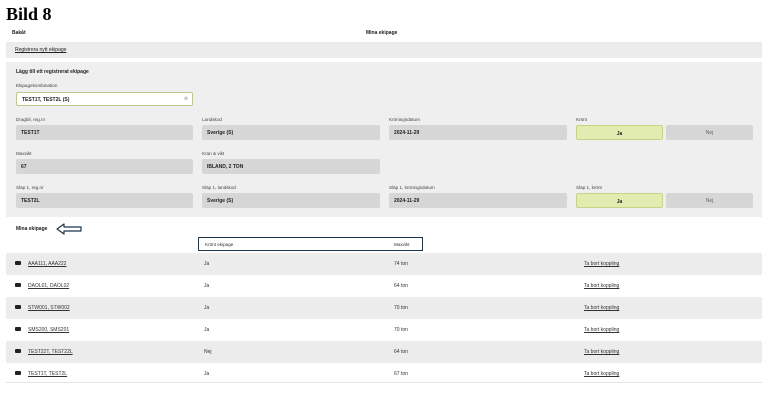  I want to click on slap-kront-yes-toggle: Ja, so click(619, 200).